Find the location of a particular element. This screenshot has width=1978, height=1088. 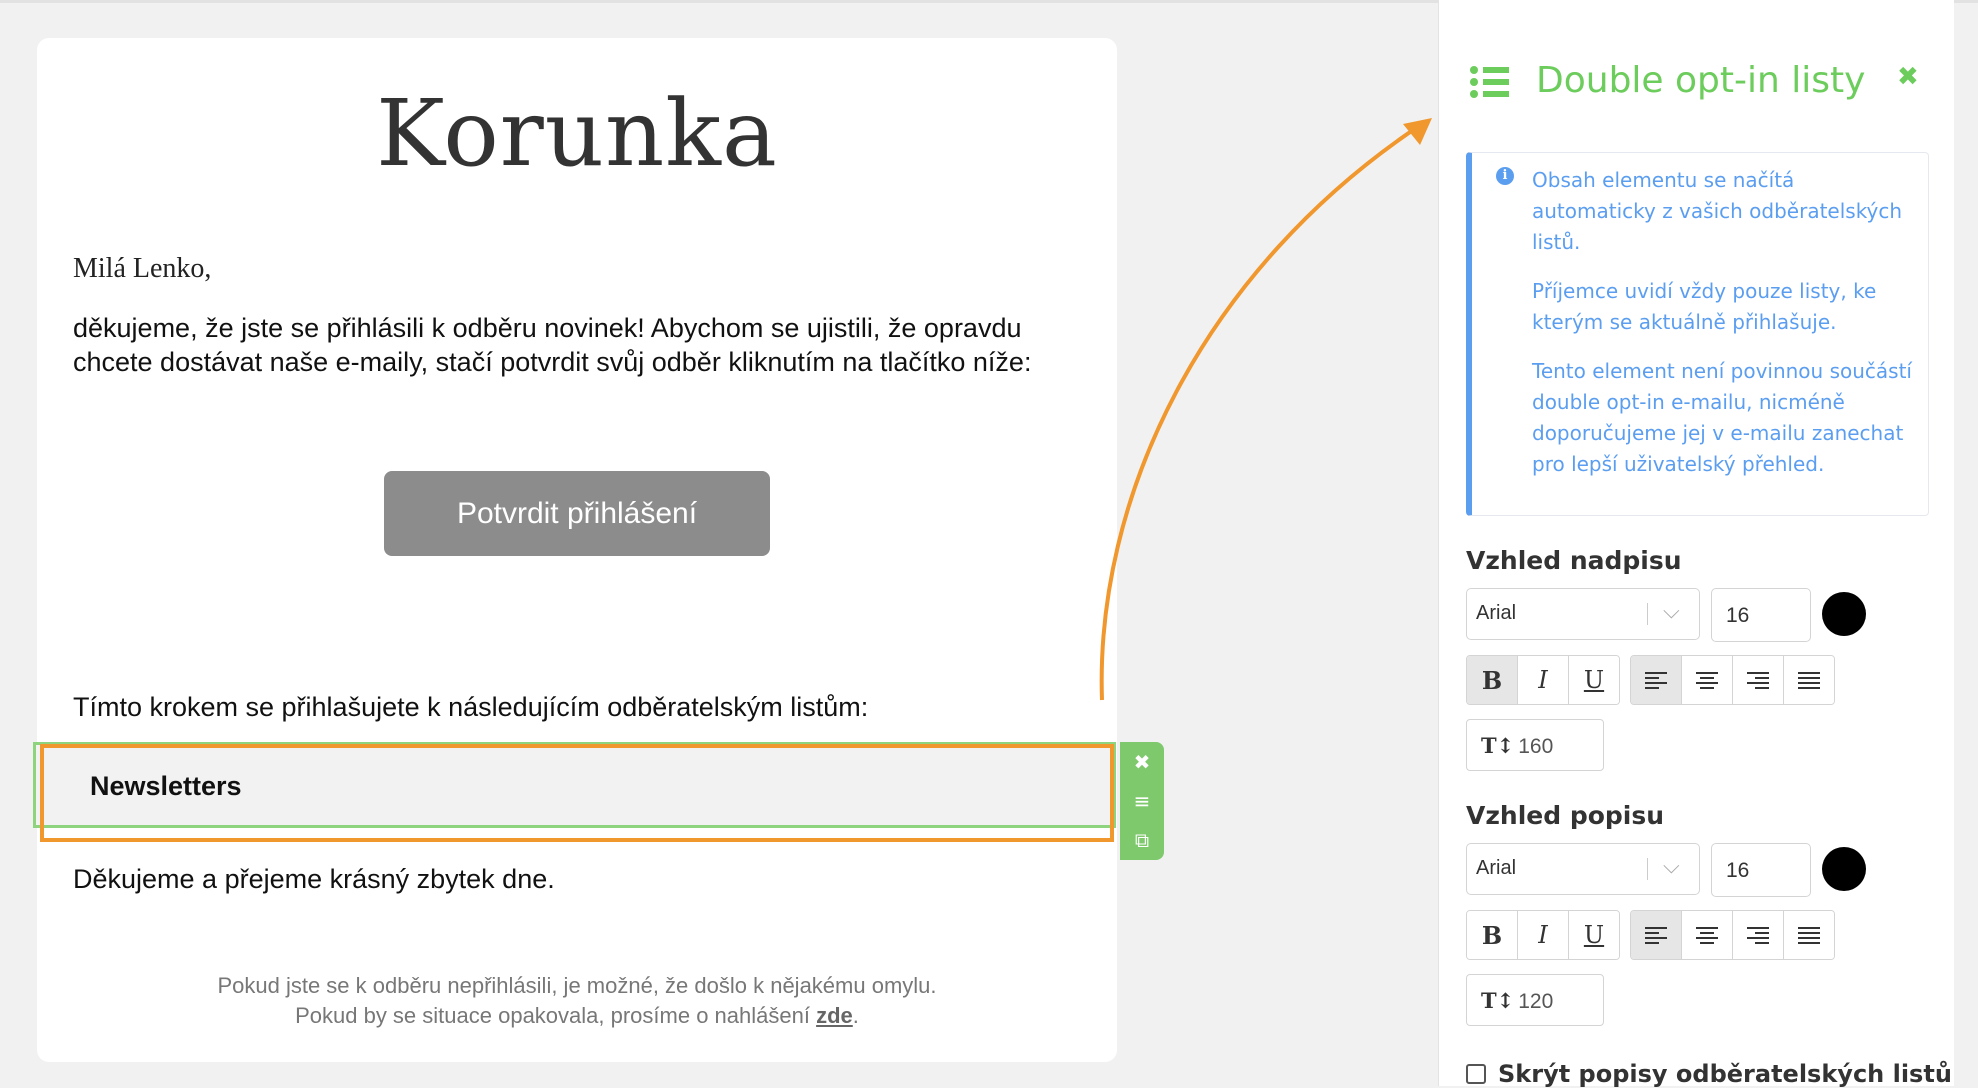

info-icon: i is located at coordinates (1505, 176).